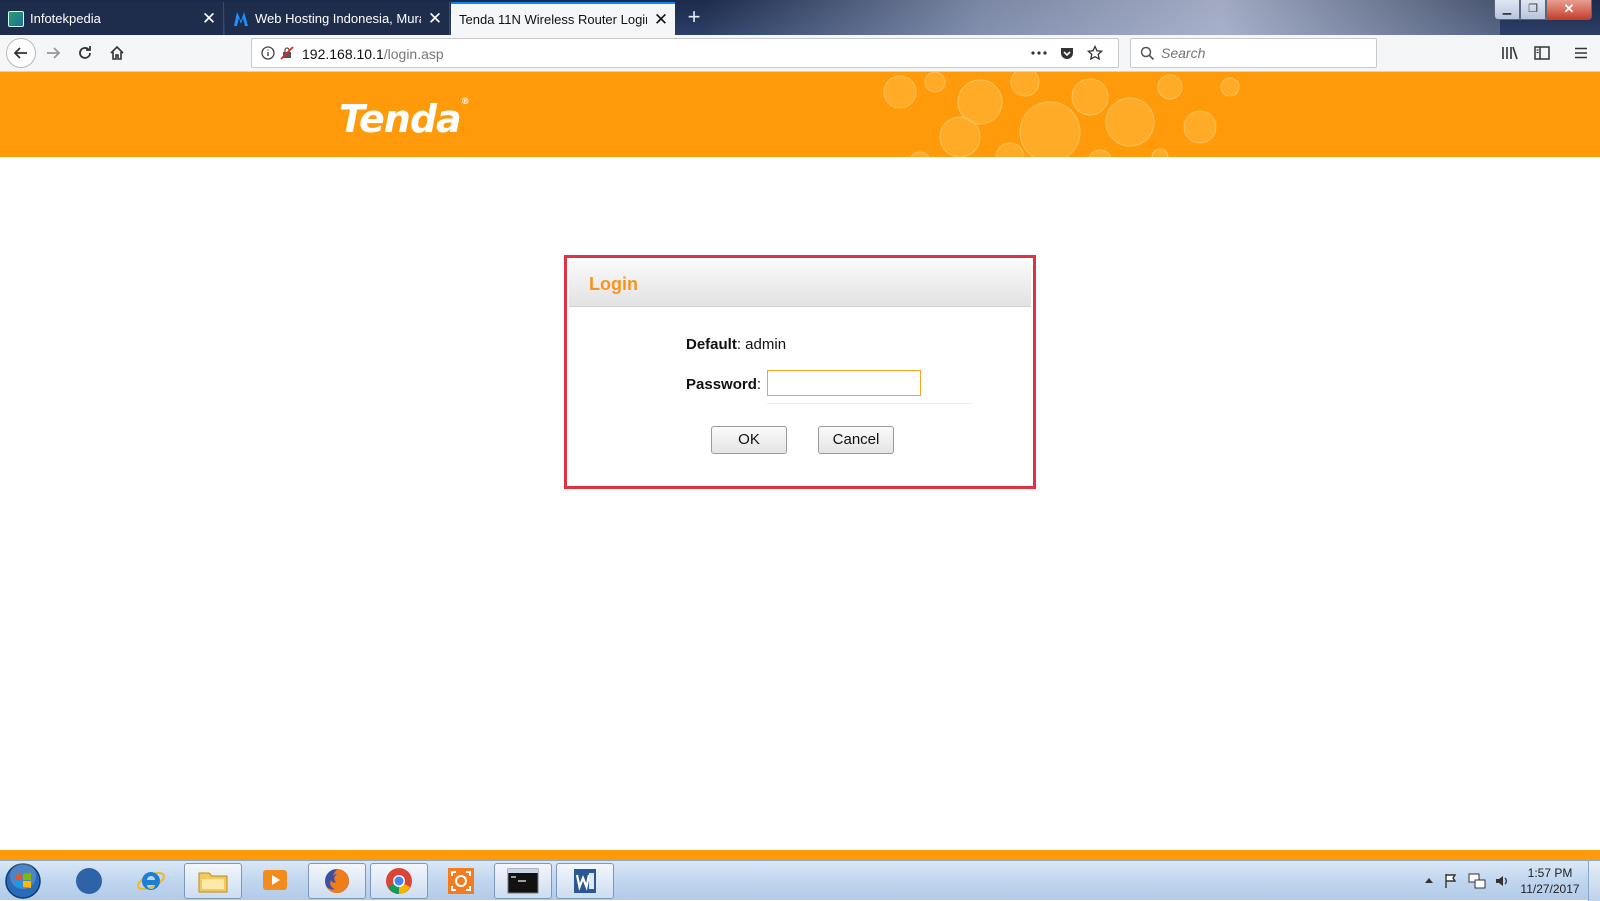 Image resolution: width=1600 pixels, height=901 pixels. I want to click on home-button, so click(117, 53).